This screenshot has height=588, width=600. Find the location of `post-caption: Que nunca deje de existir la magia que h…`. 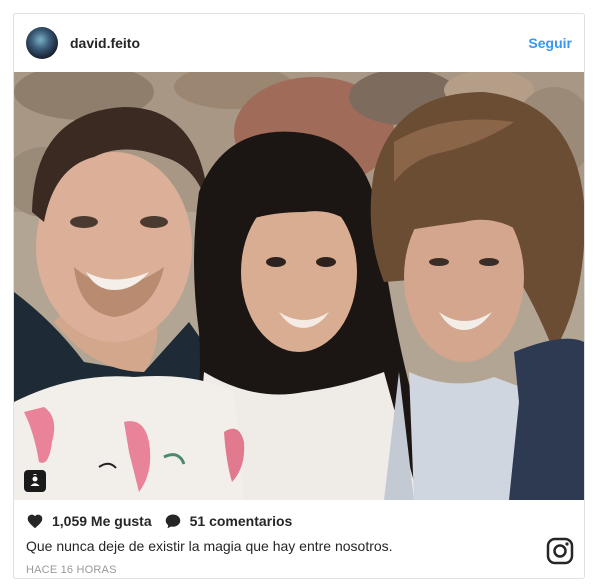

post-caption: Que nunca deje de existir la magia que h… is located at coordinates (209, 546).